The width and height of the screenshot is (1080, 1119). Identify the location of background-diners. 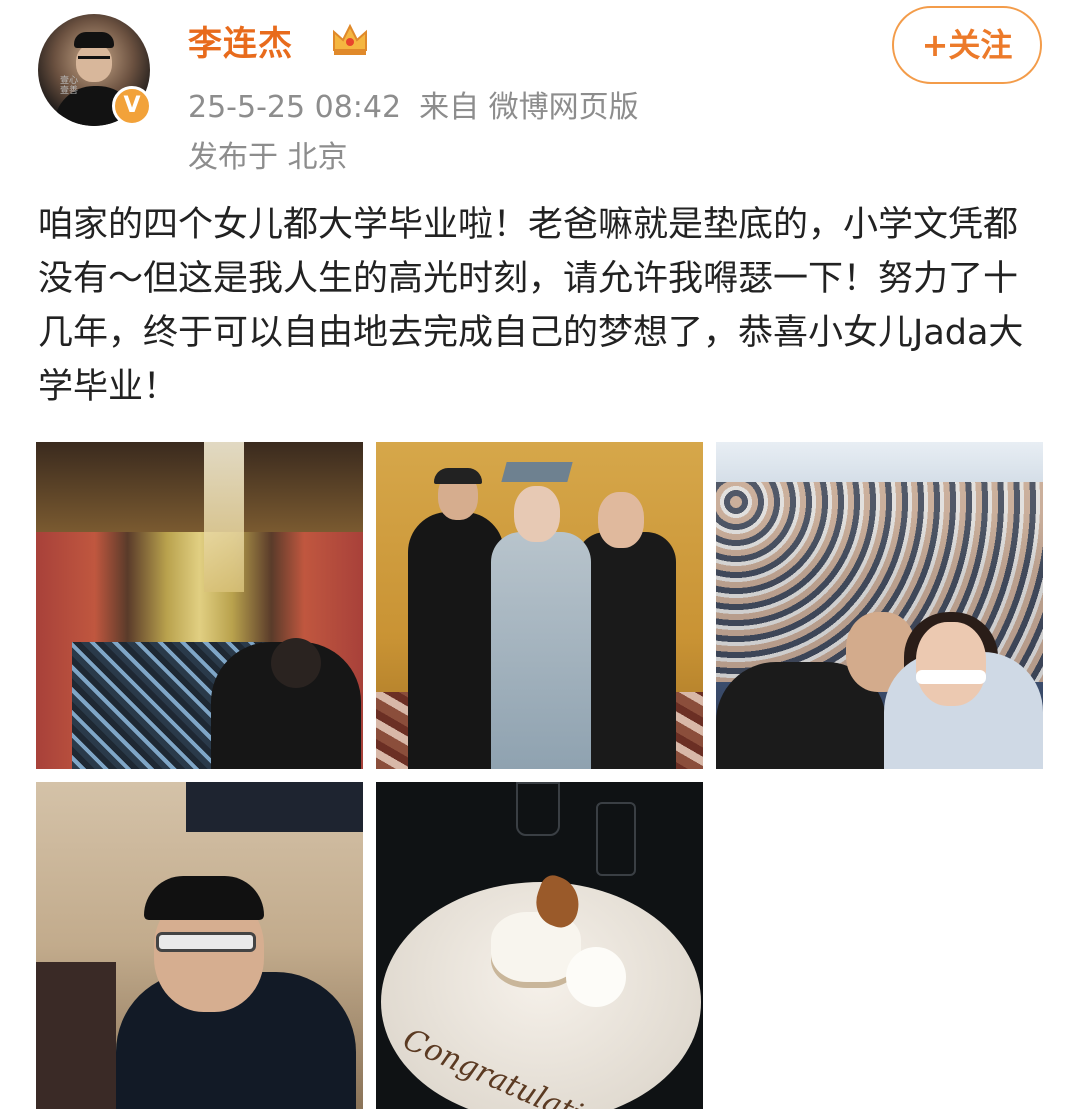
(76, 1035).